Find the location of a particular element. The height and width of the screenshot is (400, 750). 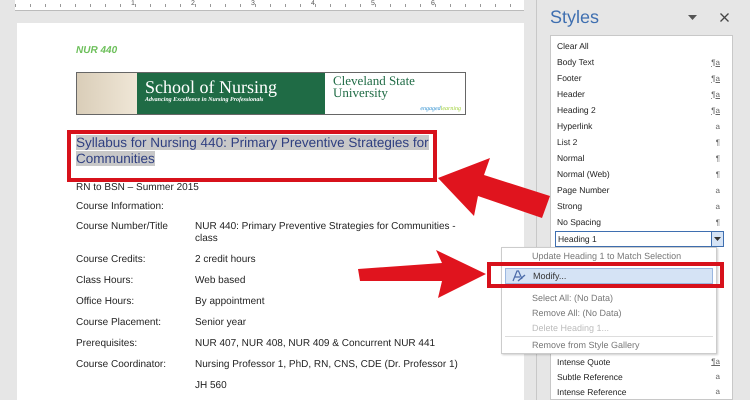

close-icon is located at coordinates (724, 17).